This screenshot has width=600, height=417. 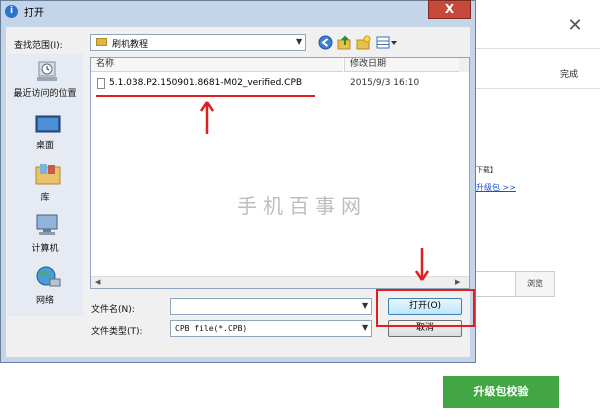 I want to click on desktop-icon, so click(x=48, y=125).